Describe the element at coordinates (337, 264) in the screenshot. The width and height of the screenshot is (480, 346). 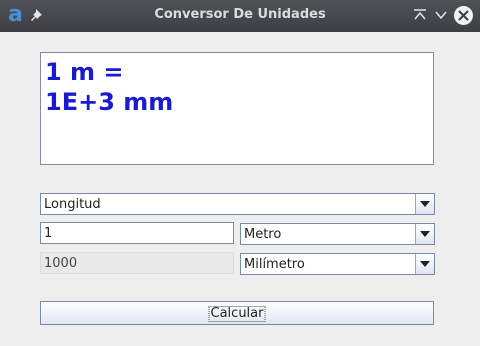
I see `to-unit-select: Milímetro` at that location.